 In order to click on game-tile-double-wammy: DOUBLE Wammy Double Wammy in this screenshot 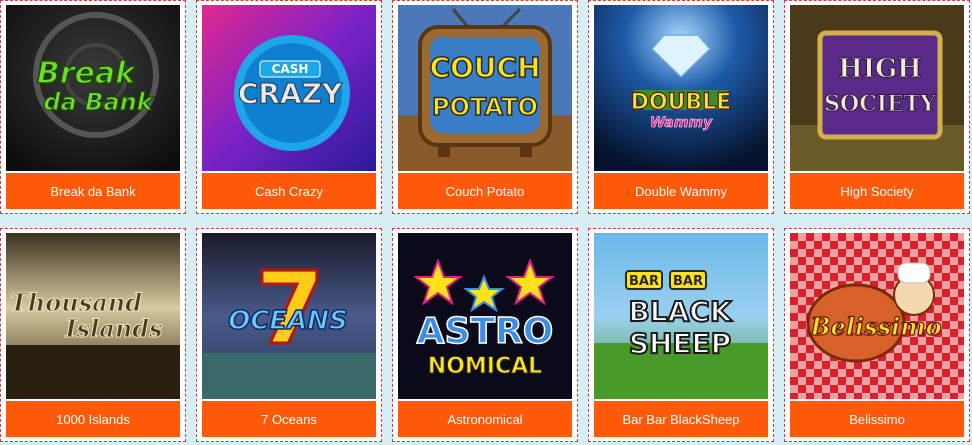, I will do `click(681, 107)`.